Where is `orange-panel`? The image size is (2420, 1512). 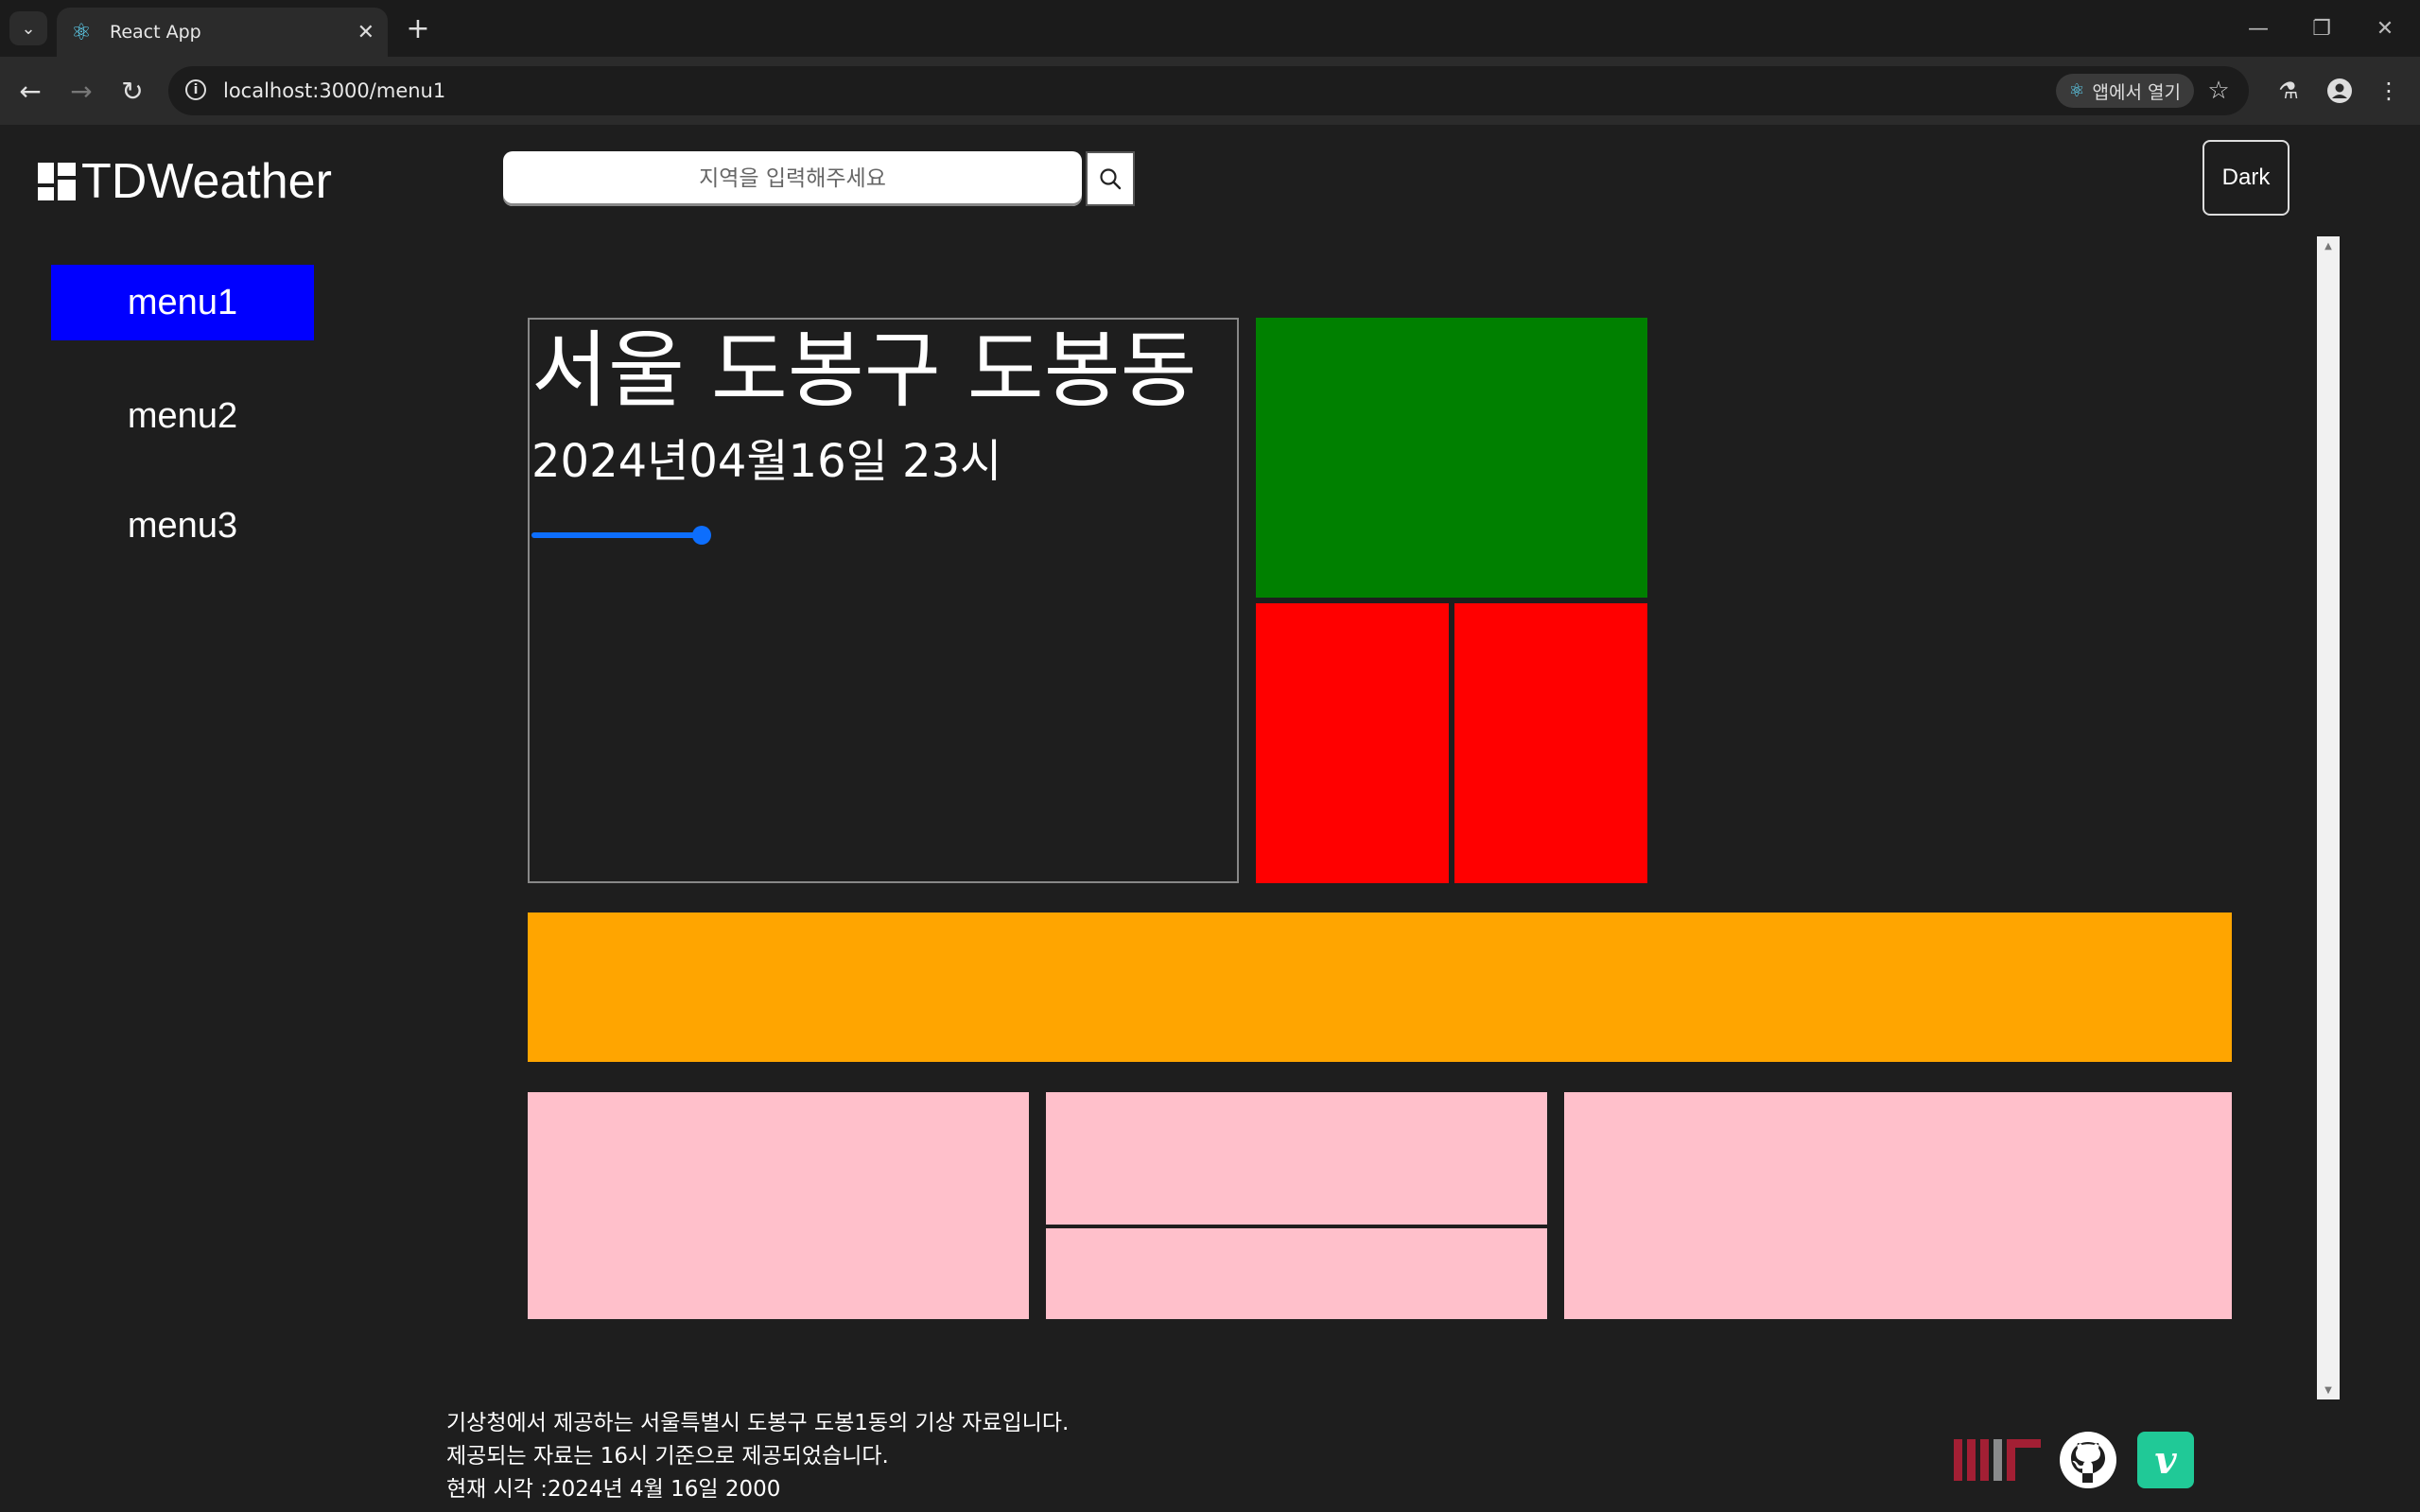
orange-panel is located at coordinates (1380, 987).